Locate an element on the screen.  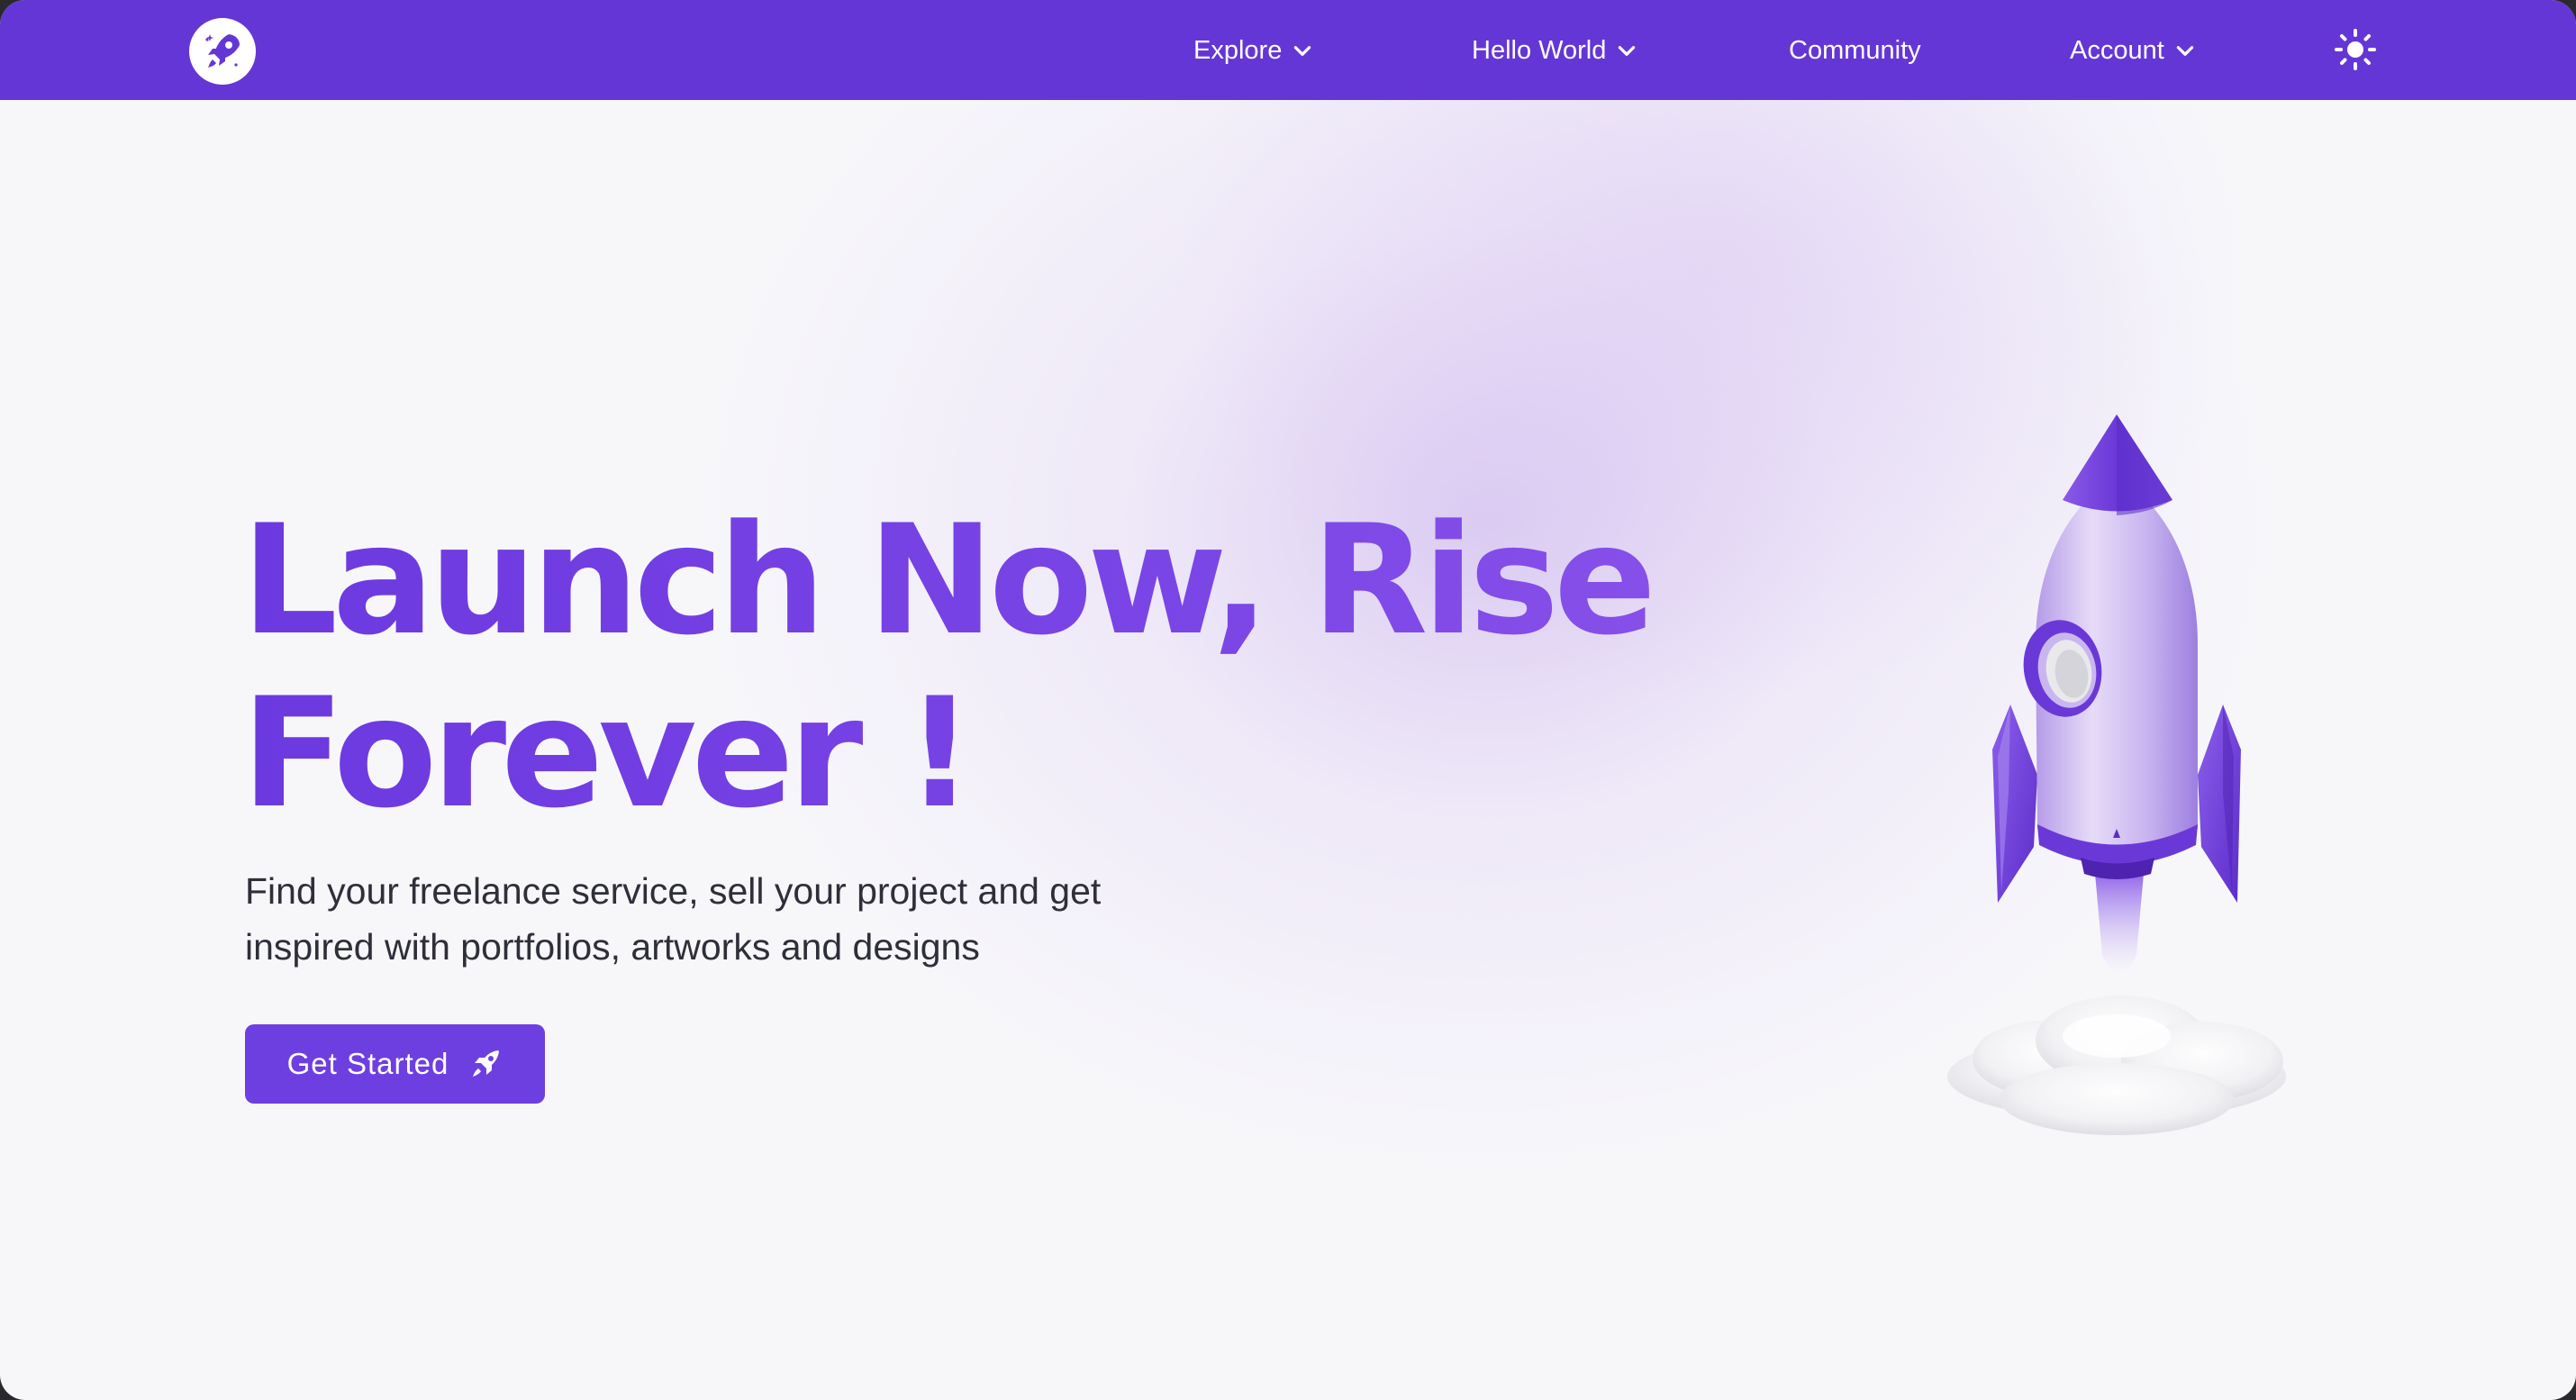
nav-item-explore: Explore is located at coordinates (1253, 51).